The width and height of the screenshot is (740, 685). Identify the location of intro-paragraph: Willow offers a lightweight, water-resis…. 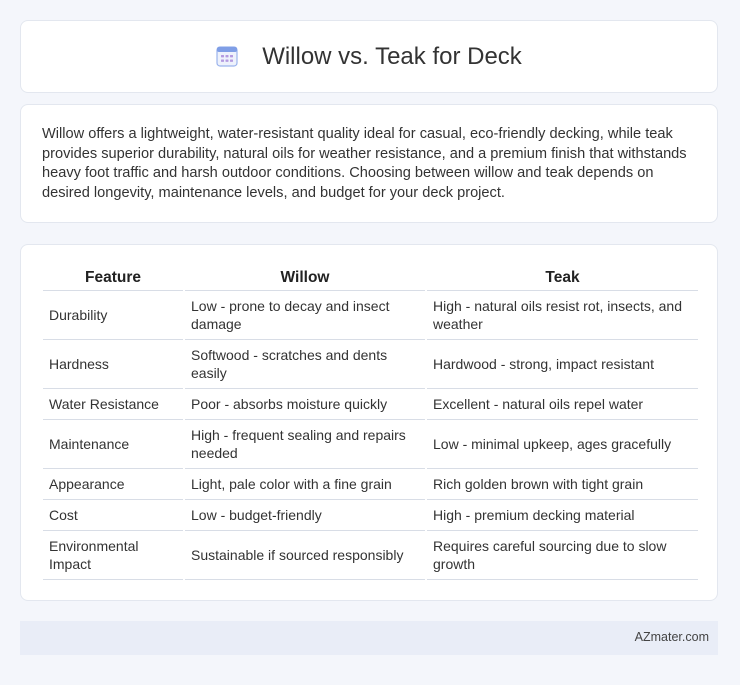
(364, 163).